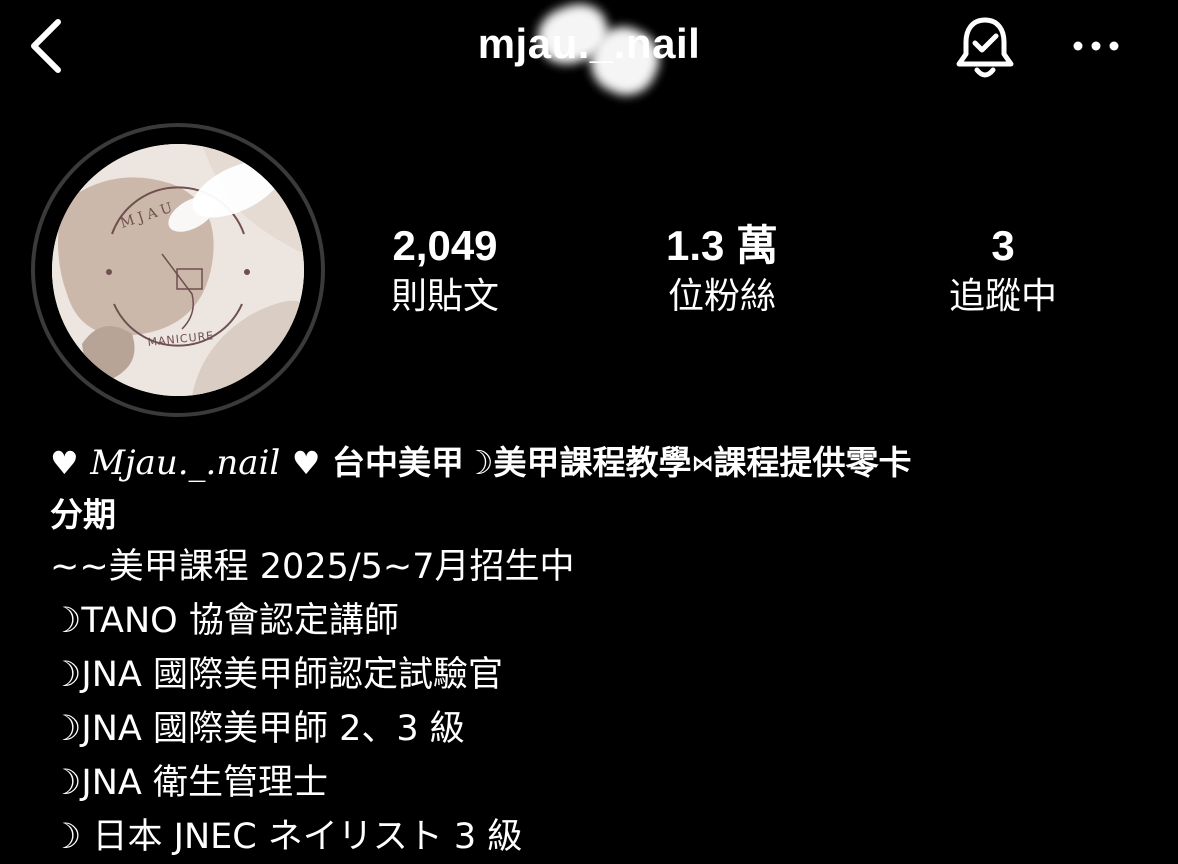  What do you see at coordinates (445, 271) in the screenshot?
I see `posts-stat: 2,049 則貼文` at bounding box center [445, 271].